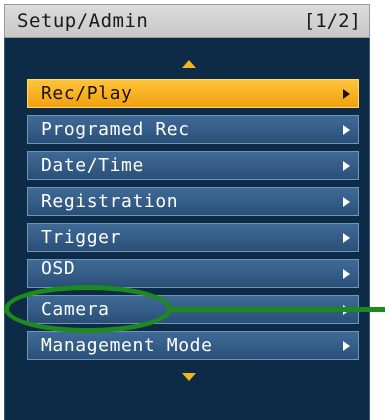 This screenshot has height=420, width=385. What do you see at coordinates (189, 377) in the screenshot?
I see `scroll-down-icon` at bounding box center [189, 377].